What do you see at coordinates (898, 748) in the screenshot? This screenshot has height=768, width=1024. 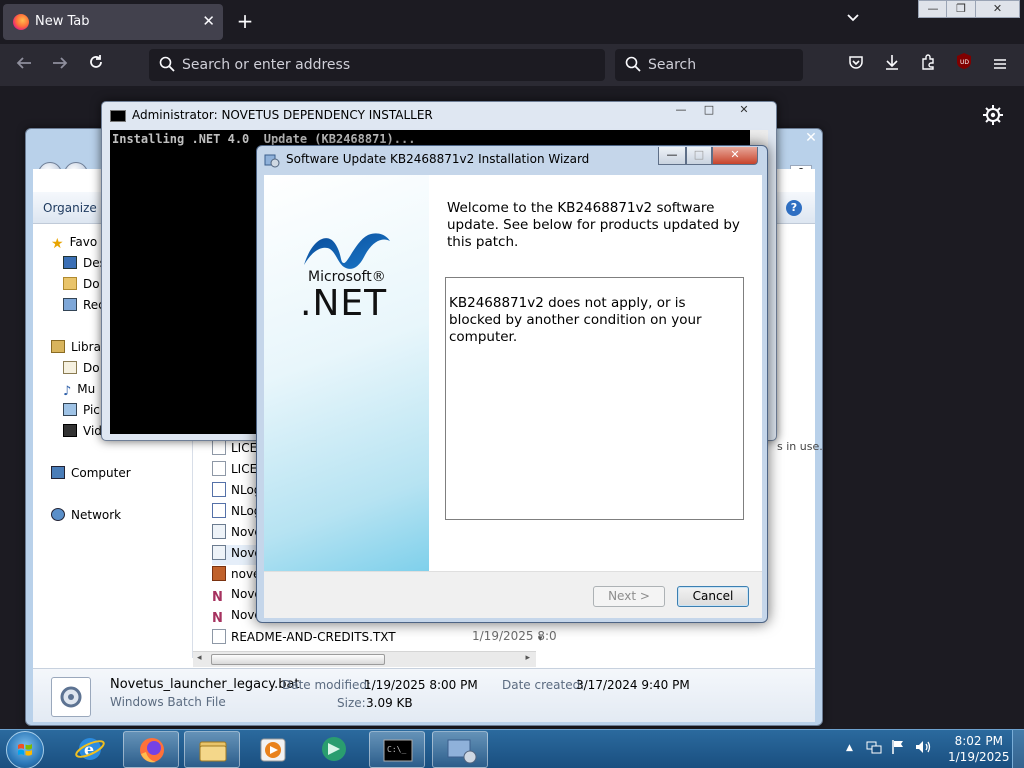 I see `flag-icon` at bounding box center [898, 748].